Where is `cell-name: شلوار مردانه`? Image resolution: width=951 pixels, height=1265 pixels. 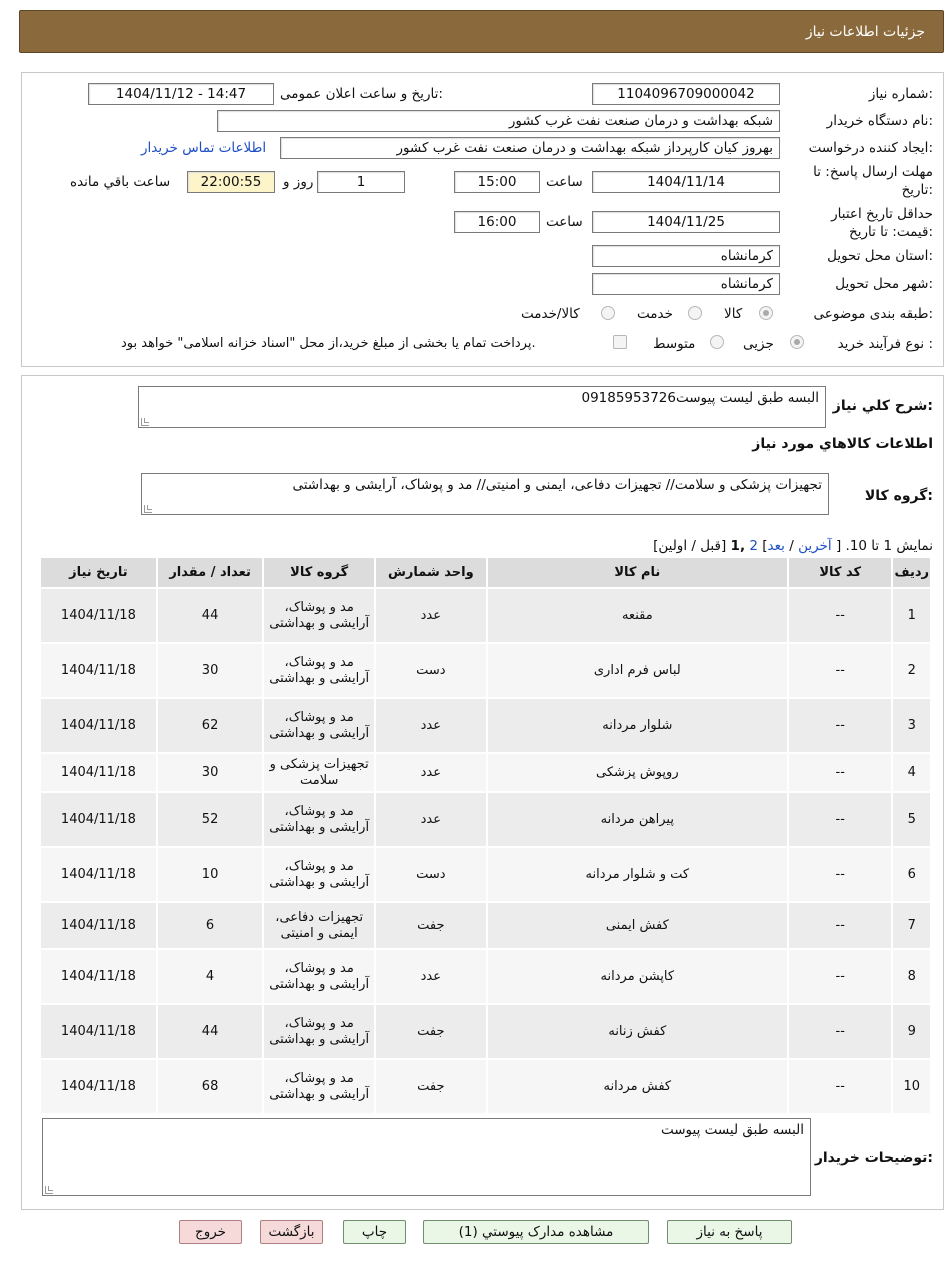
cell-name: شلوار مردانه is located at coordinates (637, 725).